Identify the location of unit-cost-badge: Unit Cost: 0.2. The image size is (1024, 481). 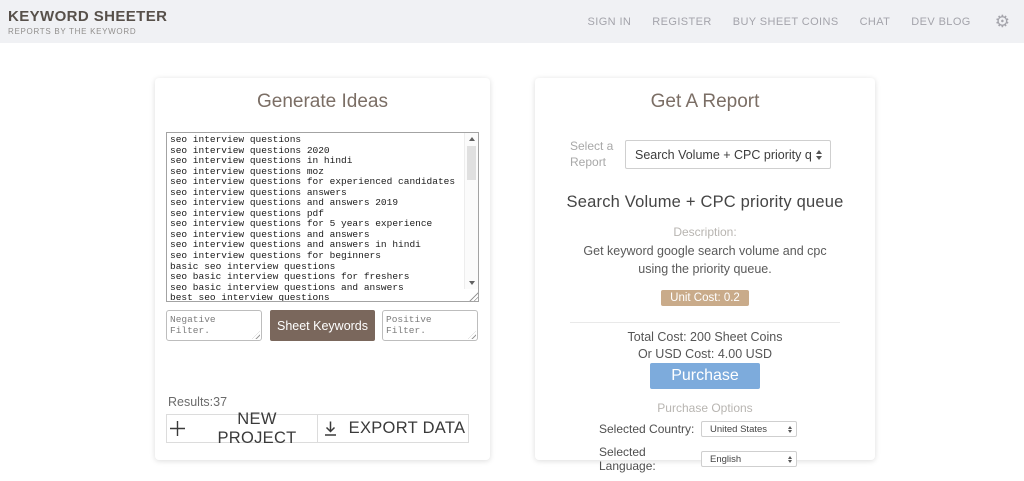
(705, 298).